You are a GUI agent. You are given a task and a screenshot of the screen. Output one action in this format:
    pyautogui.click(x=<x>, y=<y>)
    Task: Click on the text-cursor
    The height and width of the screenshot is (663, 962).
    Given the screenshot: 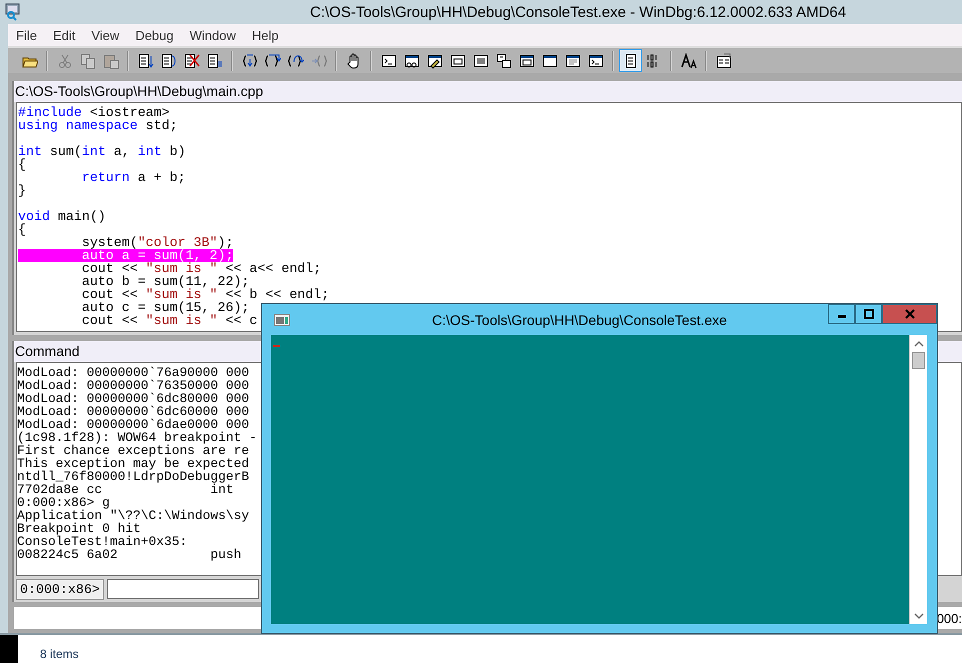 What is the action you would take?
    pyautogui.click(x=276, y=346)
    